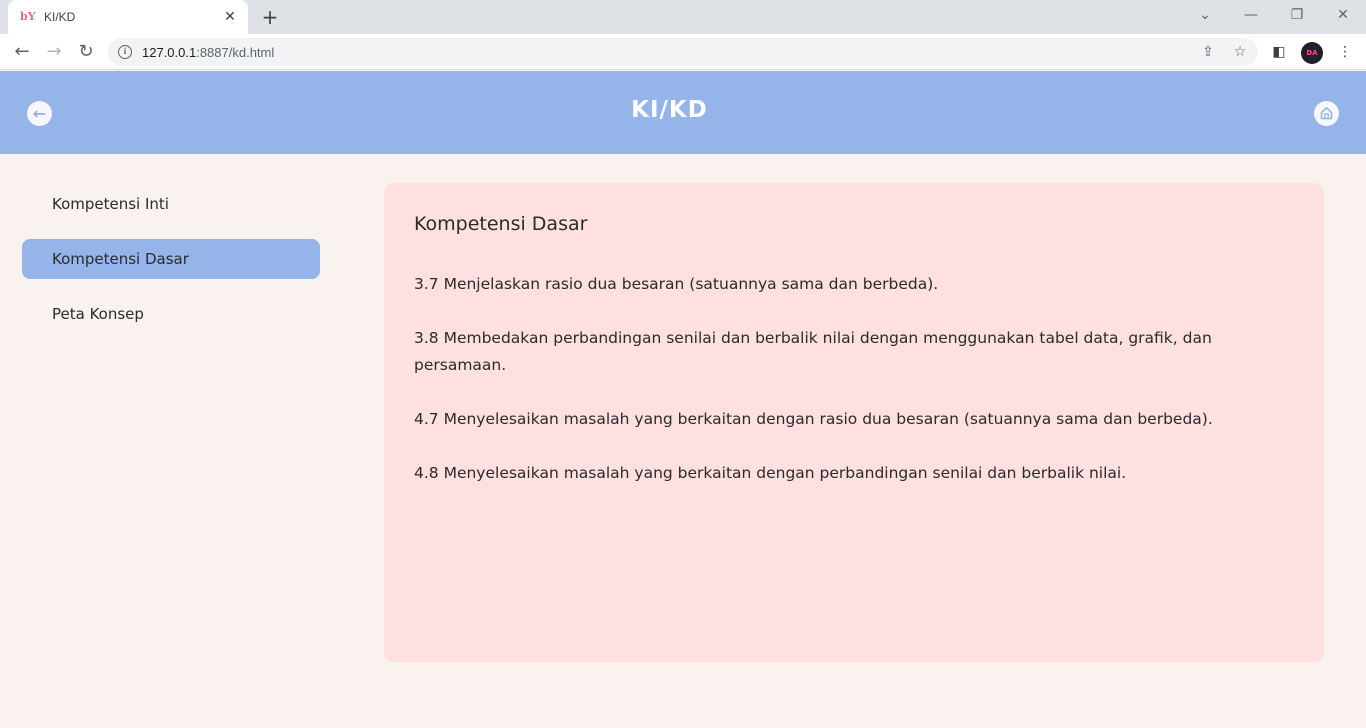 The width and height of the screenshot is (1366, 728). What do you see at coordinates (54, 52) in the screenshot?
I see `forward-arrow-icon: →` at bounding box center [54, 52].